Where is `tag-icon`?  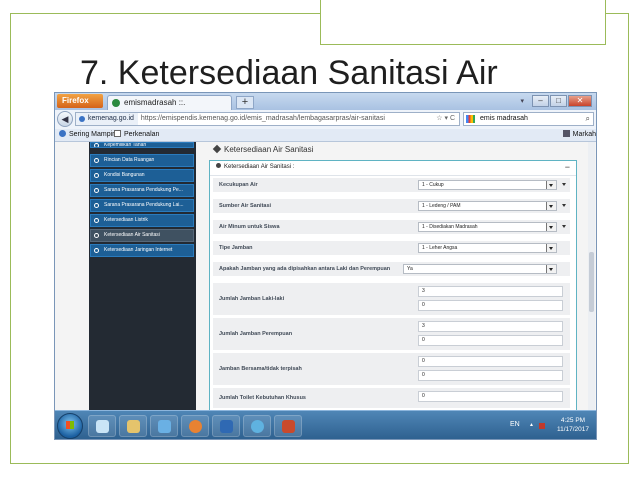 tag-icon is located at coordinates (217, 149).